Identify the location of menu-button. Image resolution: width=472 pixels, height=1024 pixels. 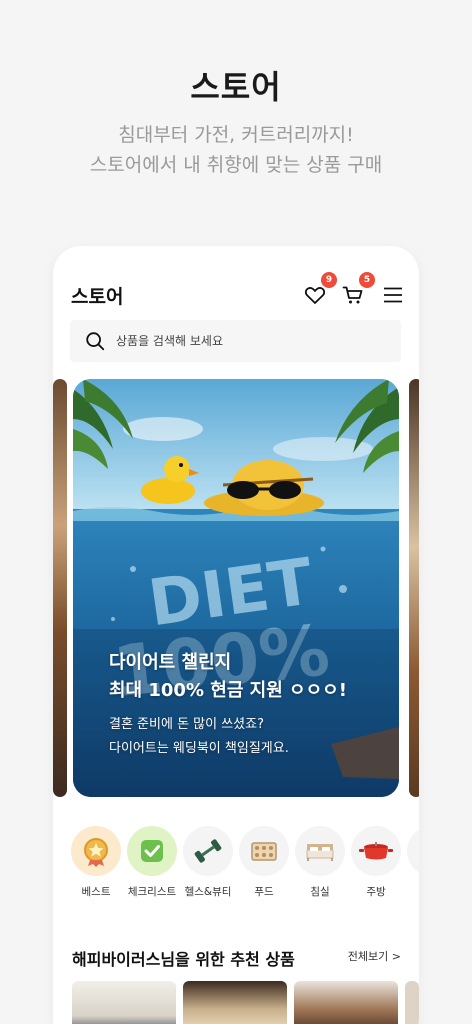
(393, 295).